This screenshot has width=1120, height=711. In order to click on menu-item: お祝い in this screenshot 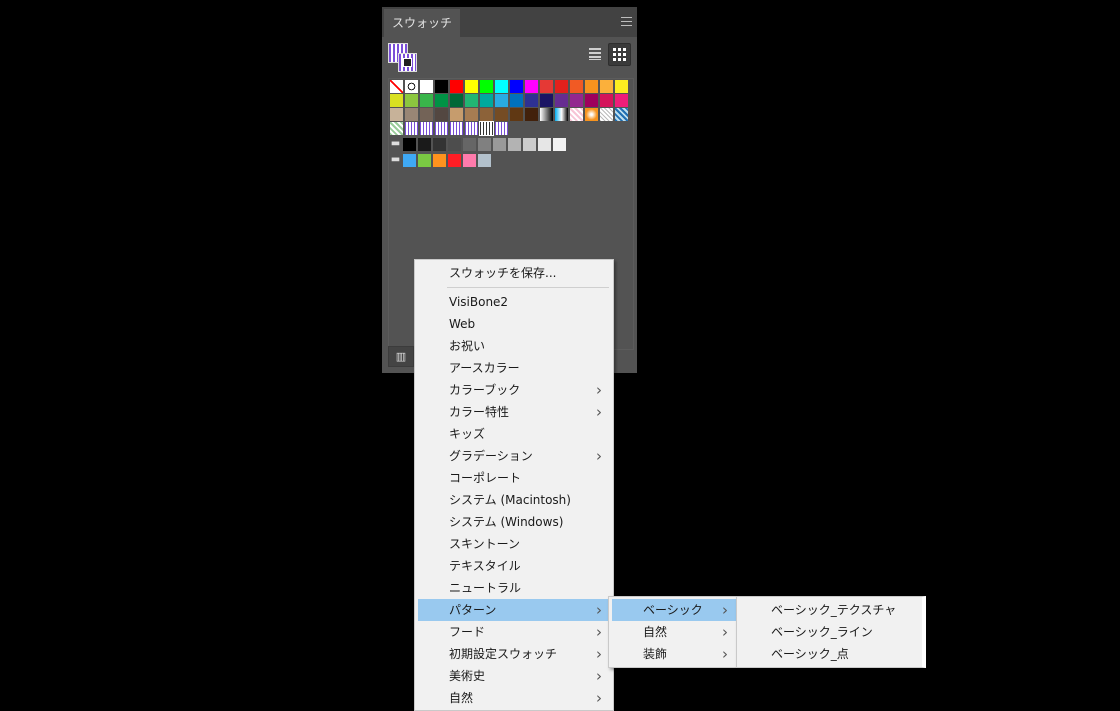, I will do `click(514, 346)`.